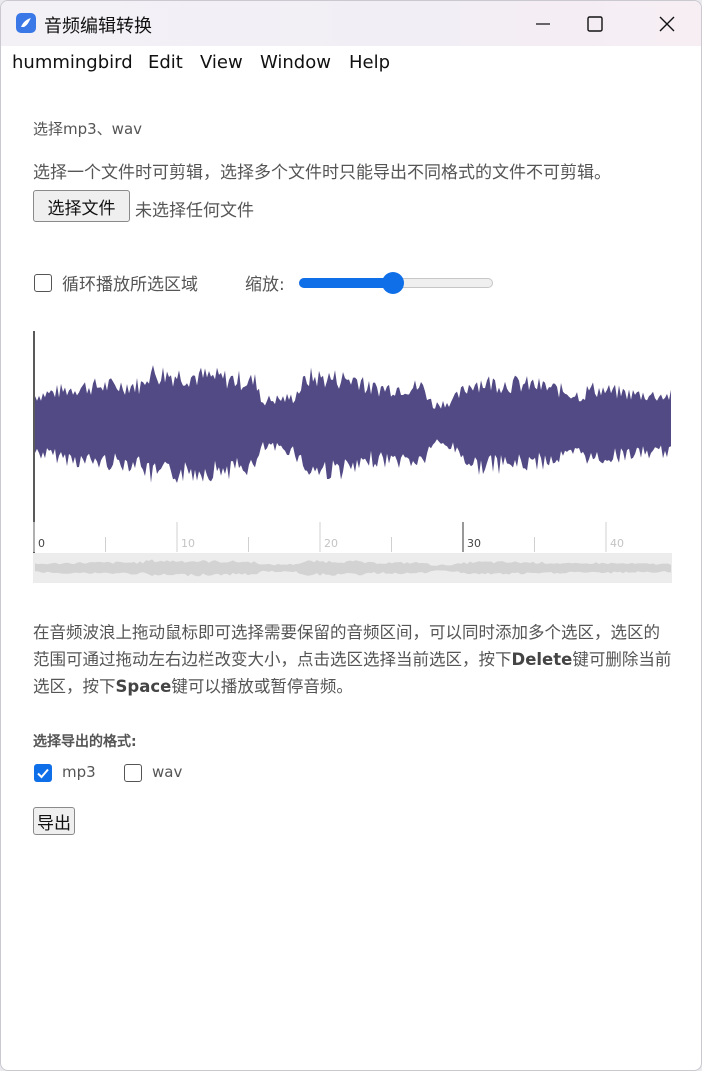  Describe the element at coordinates (81, 206) in the screenshot. I see `choose-file-button: 选择文件` at that location.